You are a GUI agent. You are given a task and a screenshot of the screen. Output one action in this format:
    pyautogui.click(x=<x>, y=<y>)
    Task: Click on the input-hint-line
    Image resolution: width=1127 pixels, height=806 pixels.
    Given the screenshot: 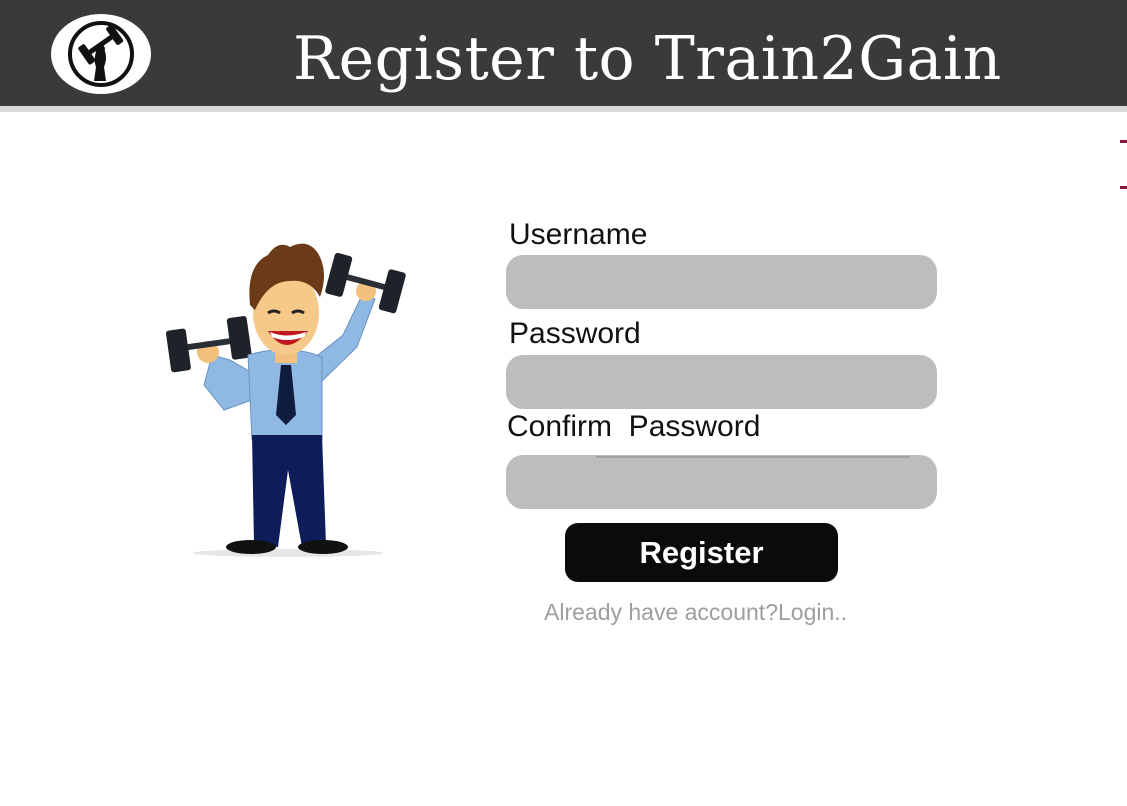 What is the action you would take?
    pyautogui.click(x=753, y=457)
    